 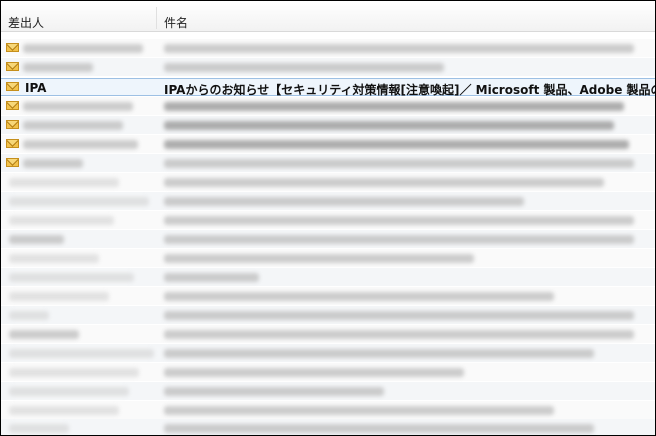 What do you see at coordinates (328, 16) in the screenshot?
I see `column-header: 差出人 件名` at bounding box center [328, 16].